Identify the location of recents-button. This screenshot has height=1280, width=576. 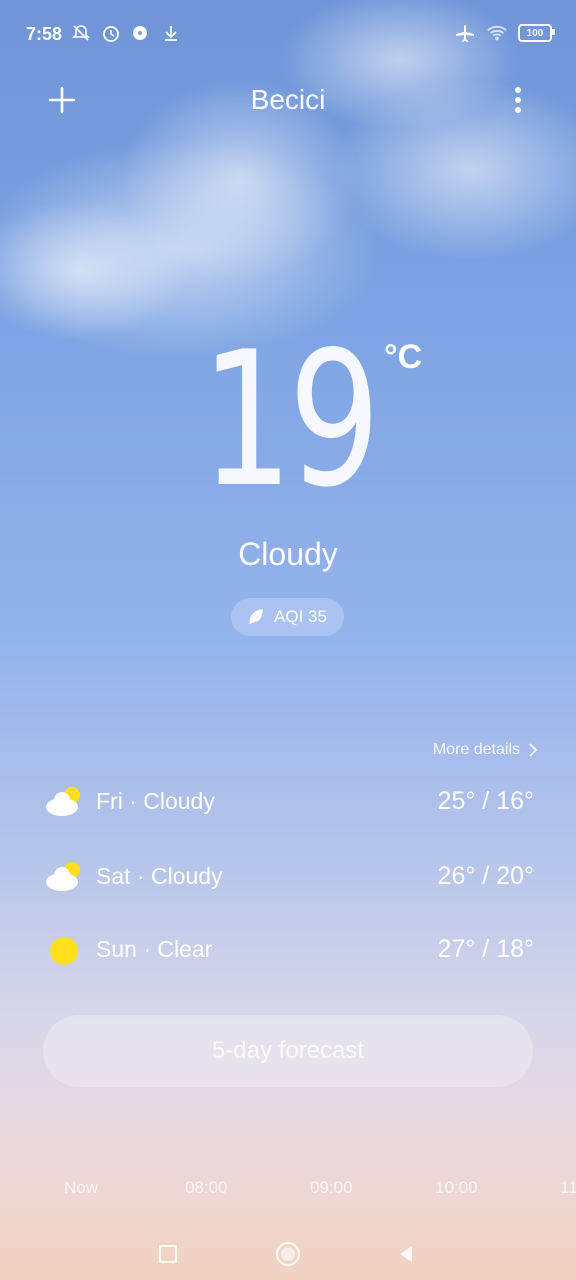
(168, 1254).